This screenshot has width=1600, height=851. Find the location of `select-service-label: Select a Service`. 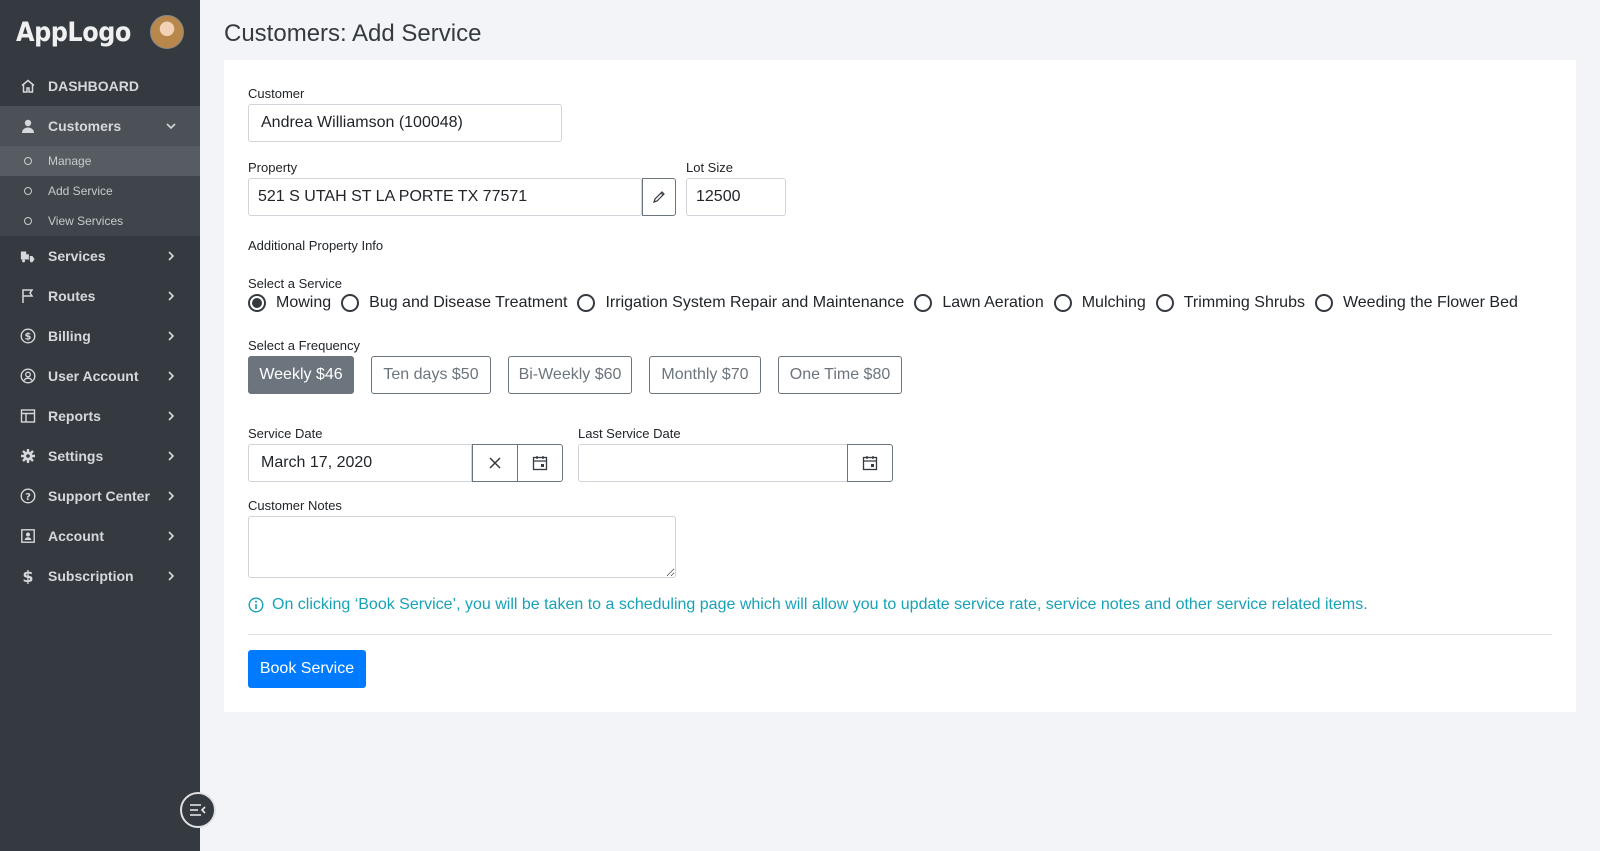

select-service-label: Select a Service is located at coordinates (295, 283).